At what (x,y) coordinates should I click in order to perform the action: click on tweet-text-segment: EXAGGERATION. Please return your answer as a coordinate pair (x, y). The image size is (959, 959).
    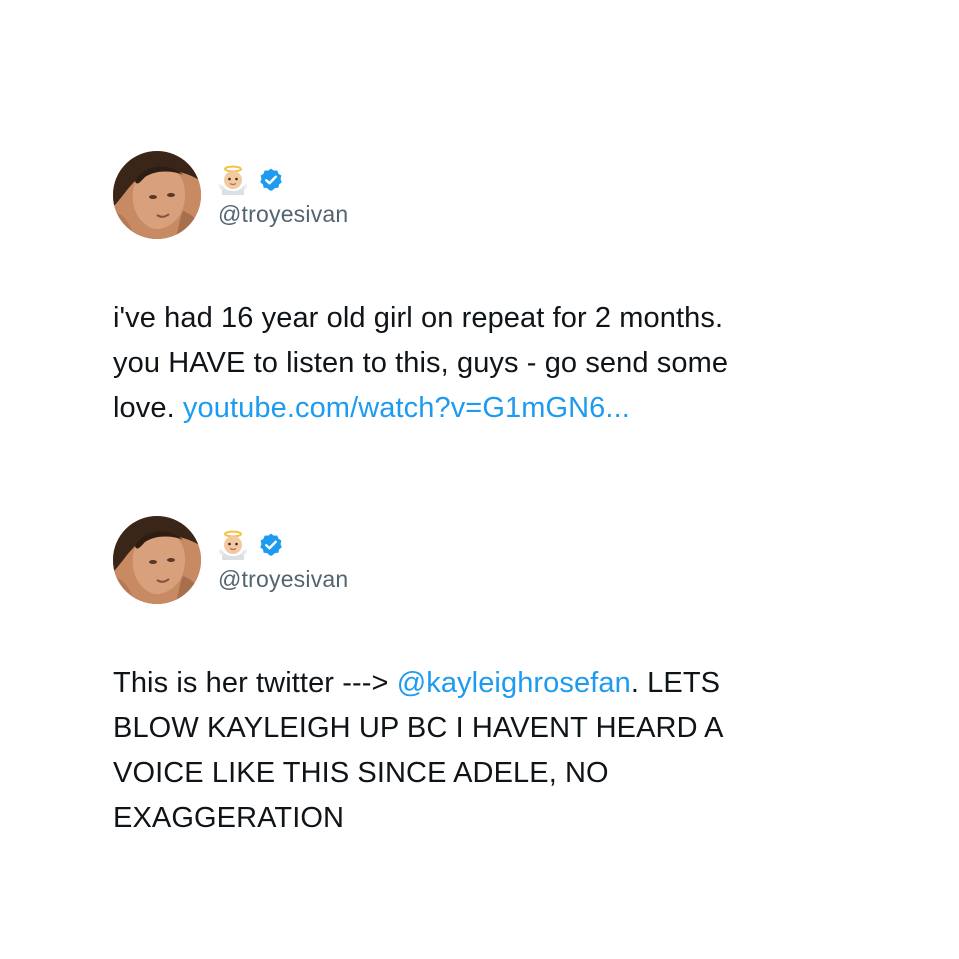
    Looking at the image, I should click on (229, 818).